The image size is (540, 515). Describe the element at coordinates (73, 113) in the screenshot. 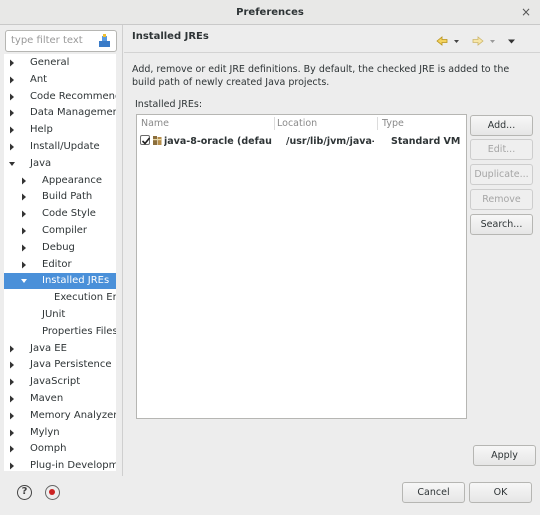

I see `tree-item-label: Data Management` at that location.